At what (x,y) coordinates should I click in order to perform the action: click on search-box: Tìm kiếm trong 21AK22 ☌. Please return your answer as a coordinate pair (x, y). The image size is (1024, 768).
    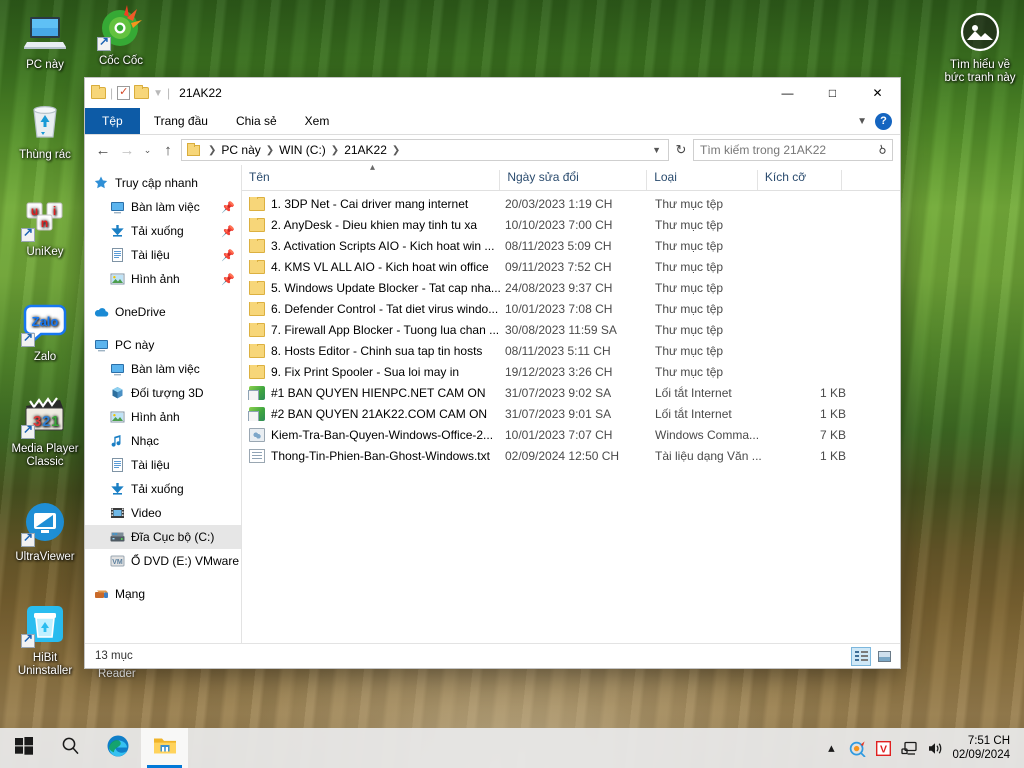
    Looking at the image, I should click on (793, 150).